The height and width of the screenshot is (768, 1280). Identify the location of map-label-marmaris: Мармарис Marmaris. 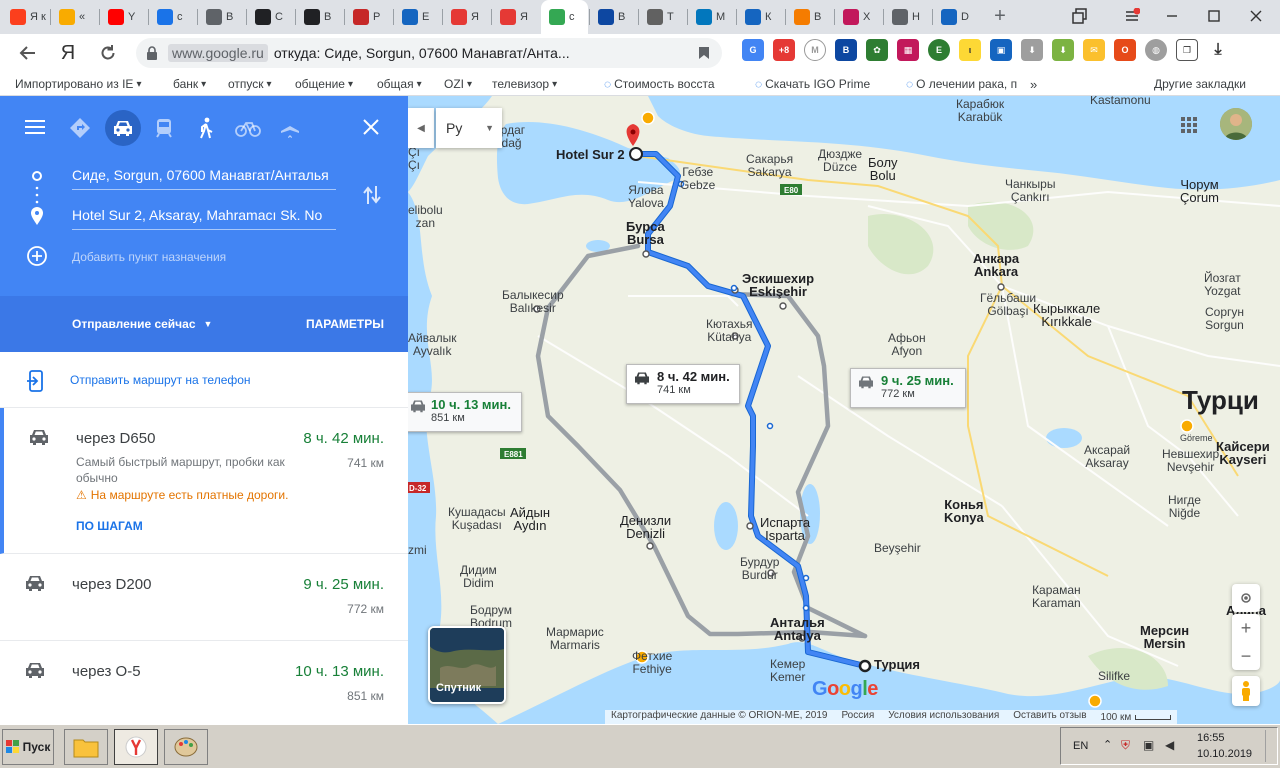
(575, 639).